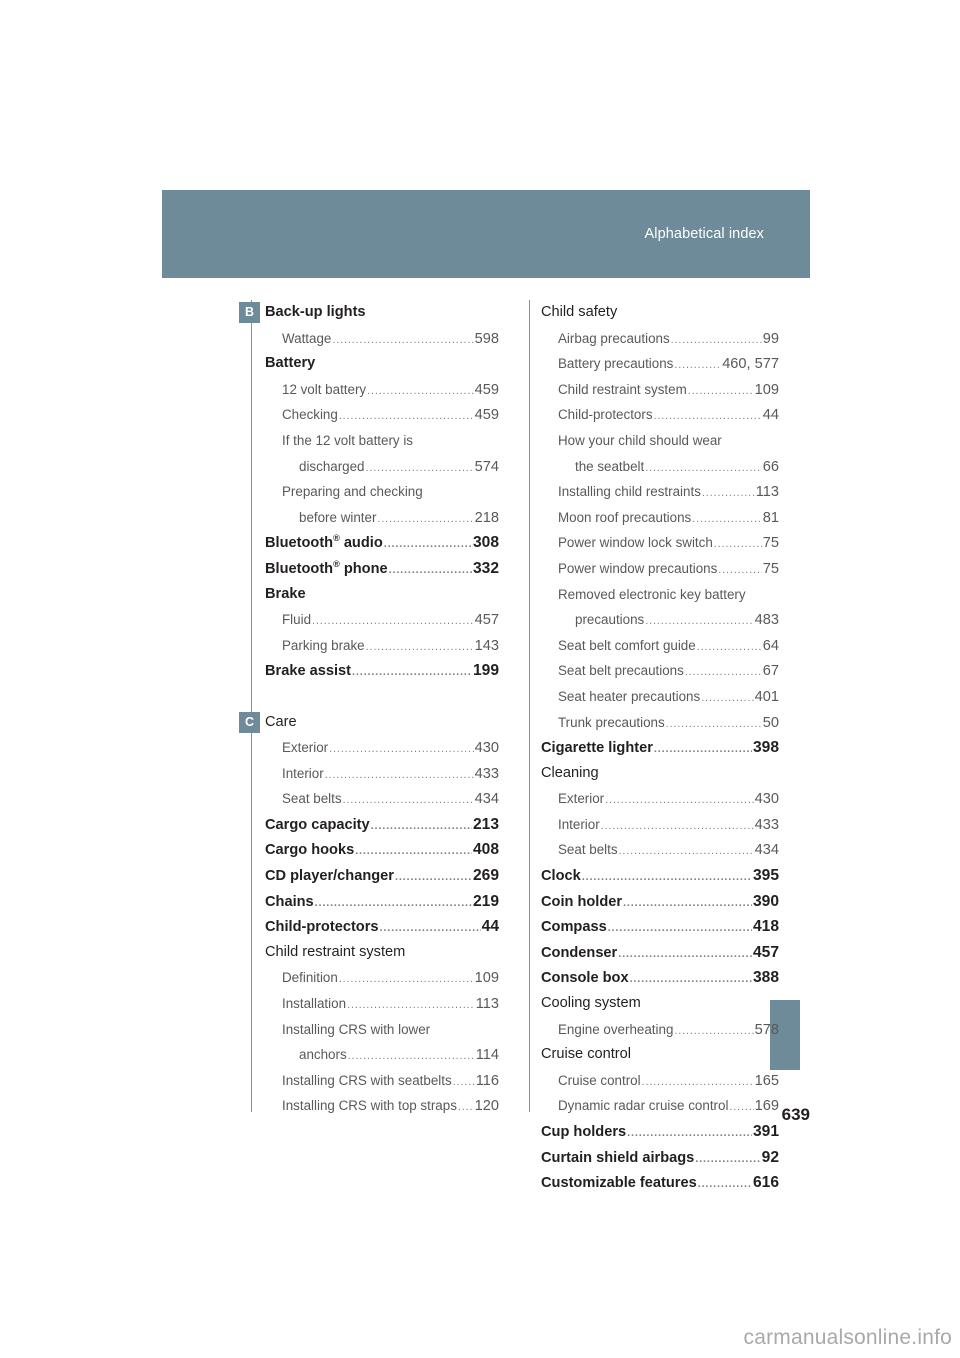  Describe the element at coordinates (382, 492) in the screenshot. I see `index-entry-heading: Preparing and checking` at that location.